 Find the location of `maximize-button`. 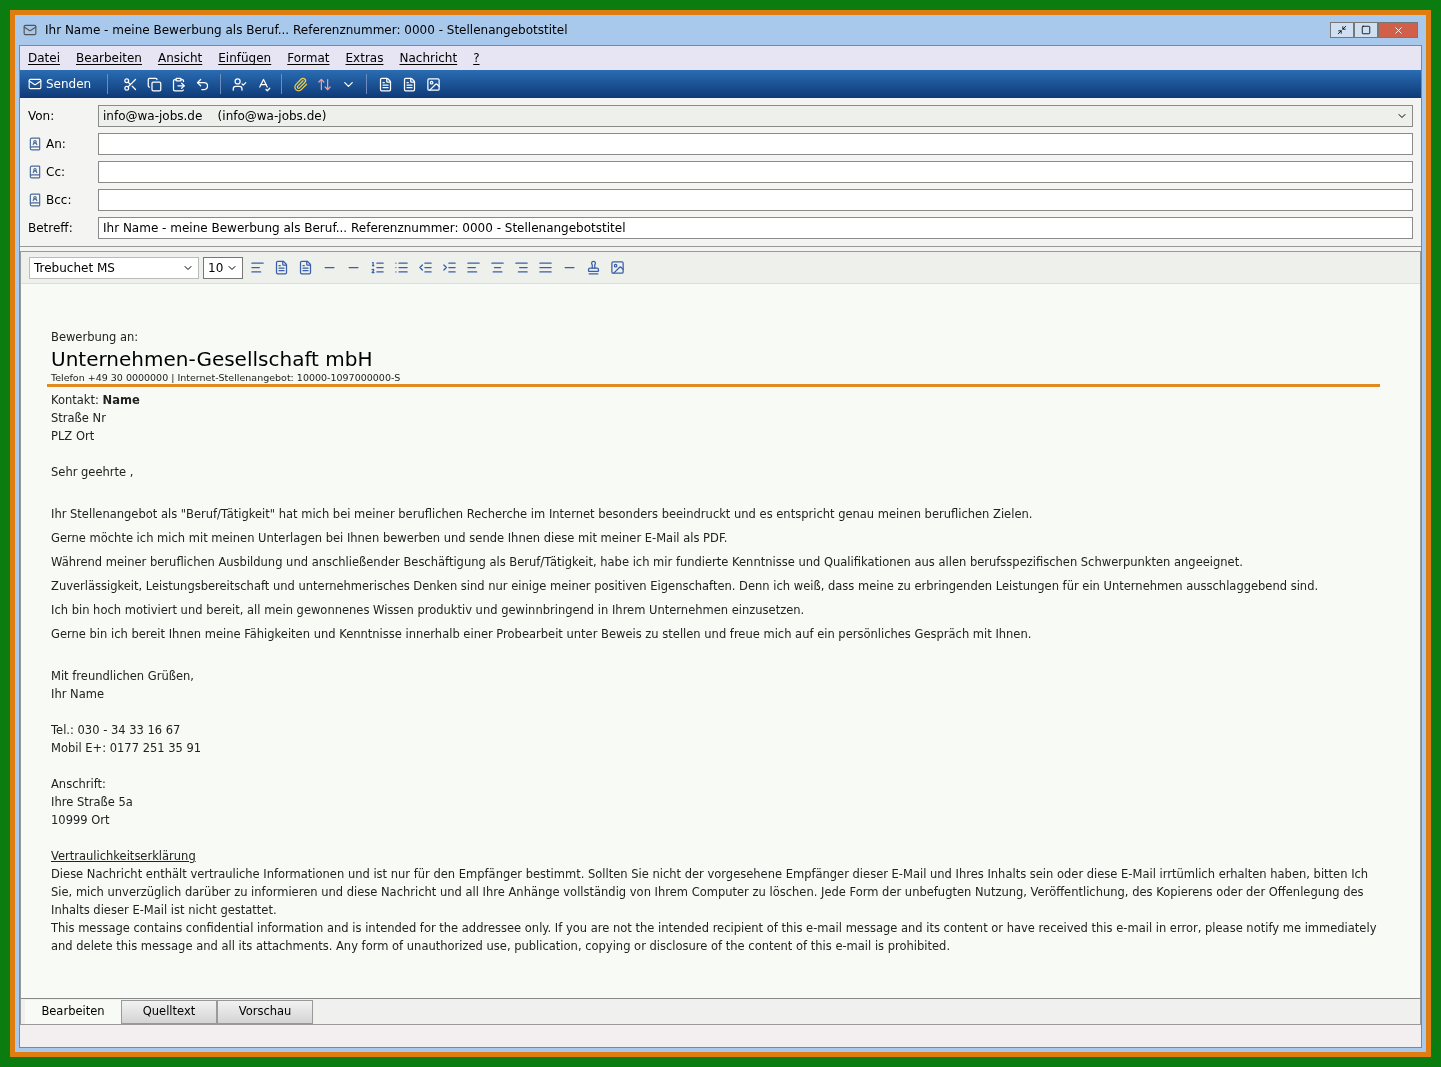

maximize-button is located at coordinates (1366, 30).